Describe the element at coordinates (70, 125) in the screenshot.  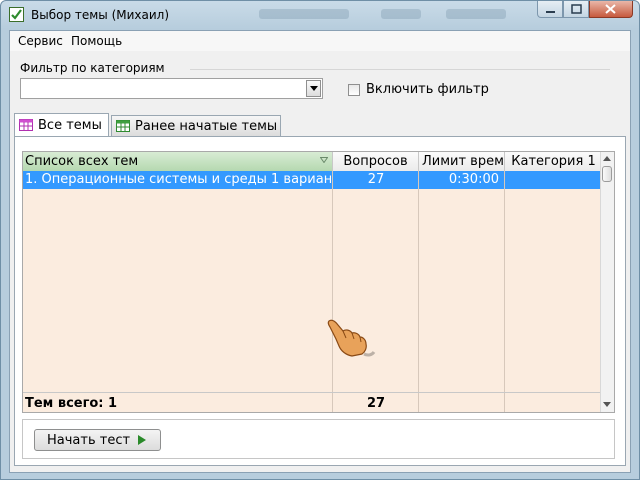
I see `tab-all-topics-label: Все темы` at that location.